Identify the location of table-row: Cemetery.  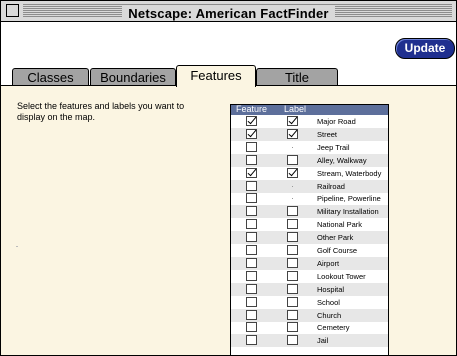
(309, 327).